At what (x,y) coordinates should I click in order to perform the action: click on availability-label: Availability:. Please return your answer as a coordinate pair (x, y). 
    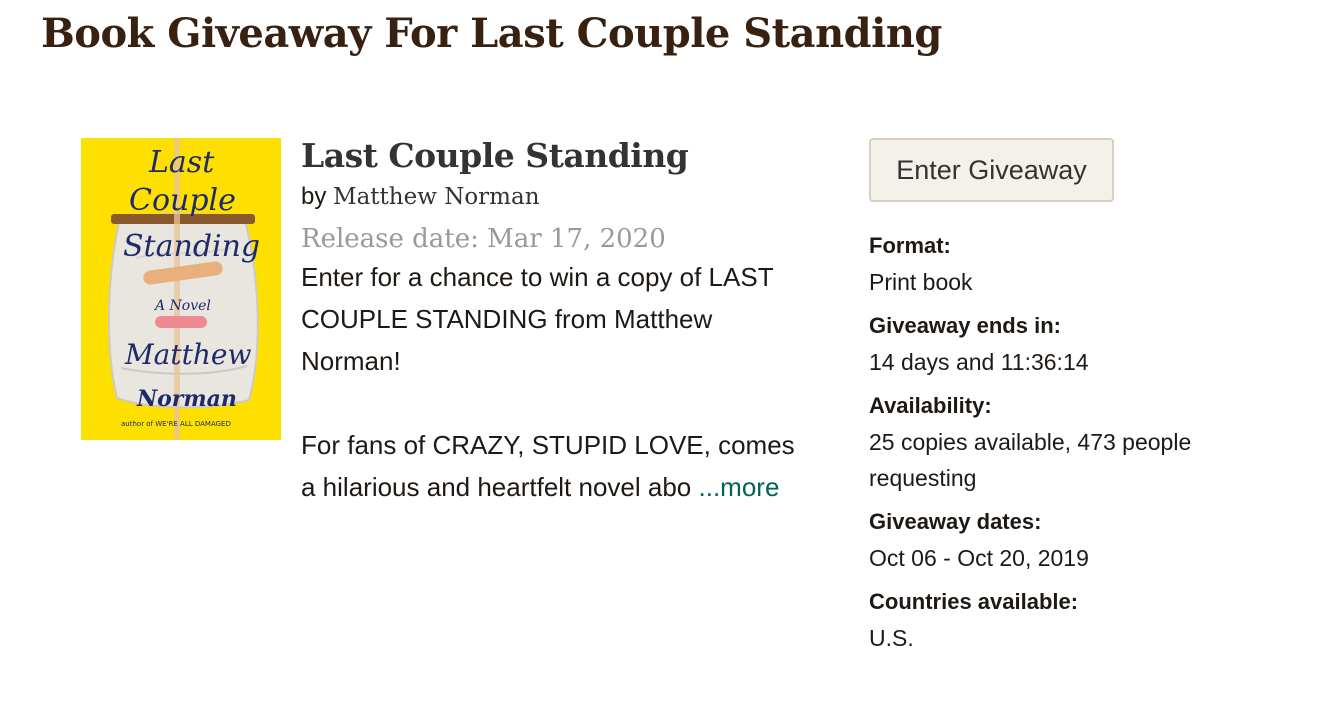
    Looking at the image, I should click on (930, 405).